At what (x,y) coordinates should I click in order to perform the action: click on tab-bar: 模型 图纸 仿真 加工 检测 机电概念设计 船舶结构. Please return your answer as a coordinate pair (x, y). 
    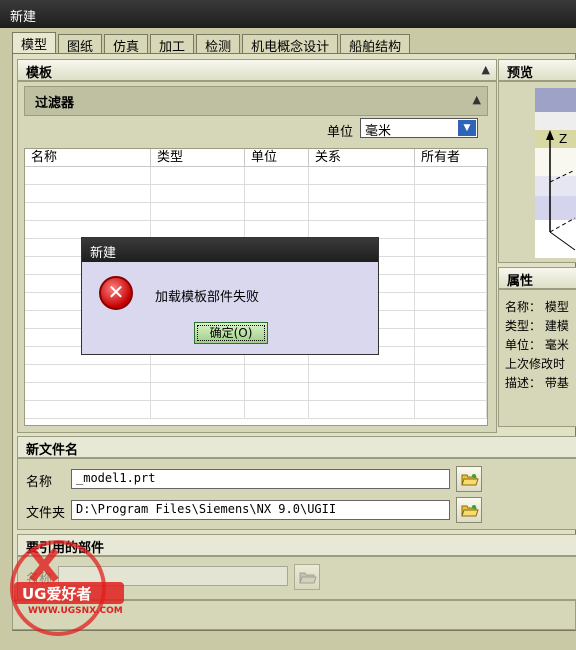
    Looking at the image, I should click on (212, 43).